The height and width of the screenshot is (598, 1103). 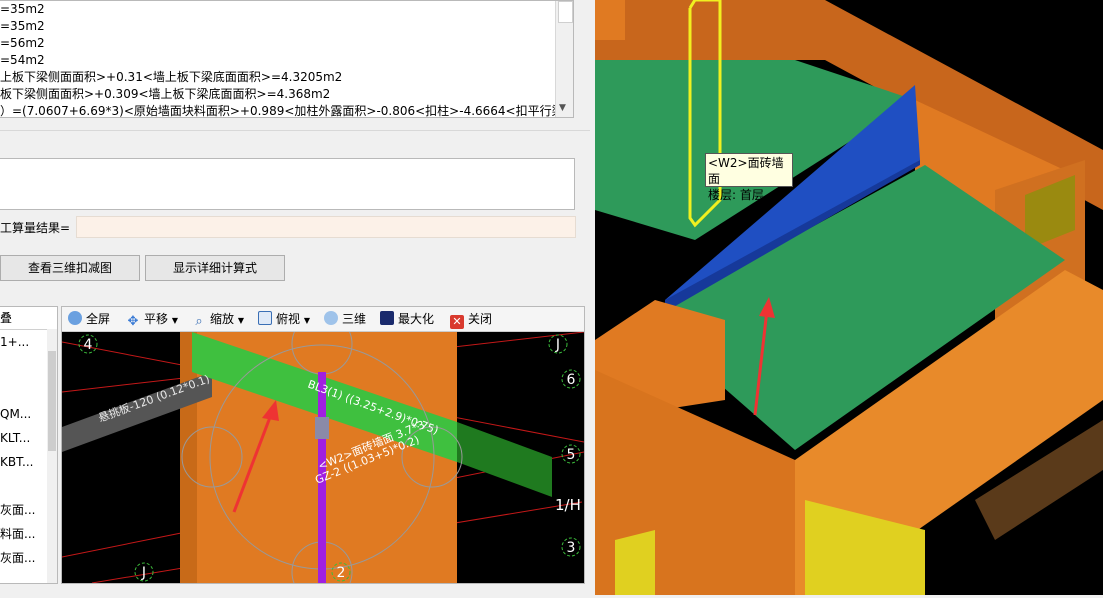 What do you see at coordinates (133, 321) in the screenshot?
I see `pan-arrows-icon: ✥` at bounding box center [133, 321].